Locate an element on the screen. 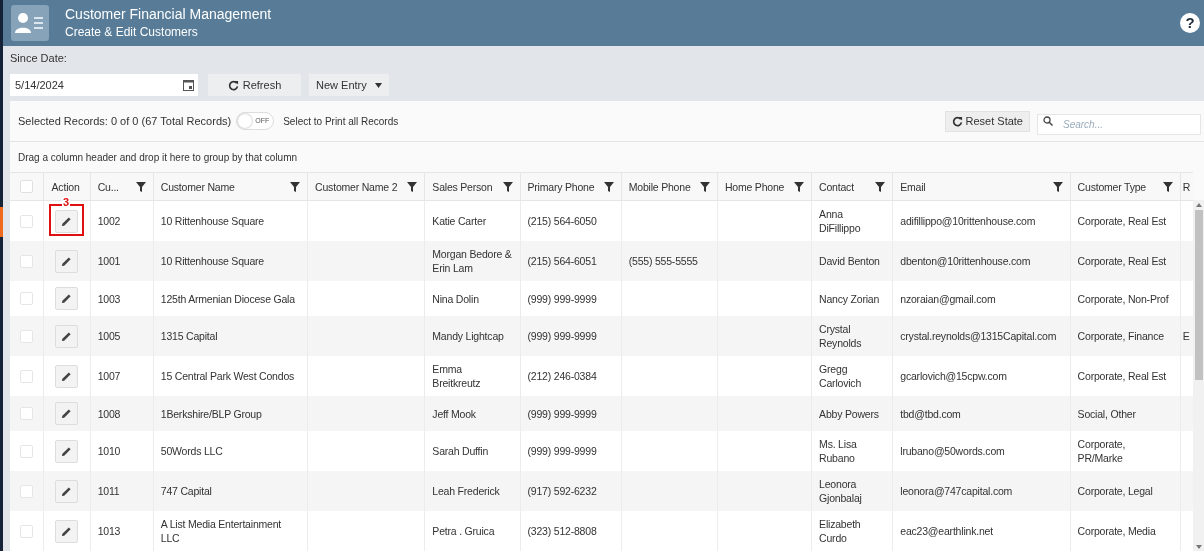  table-cell: Anna DiFillippo is located at coordinates (840, 221).